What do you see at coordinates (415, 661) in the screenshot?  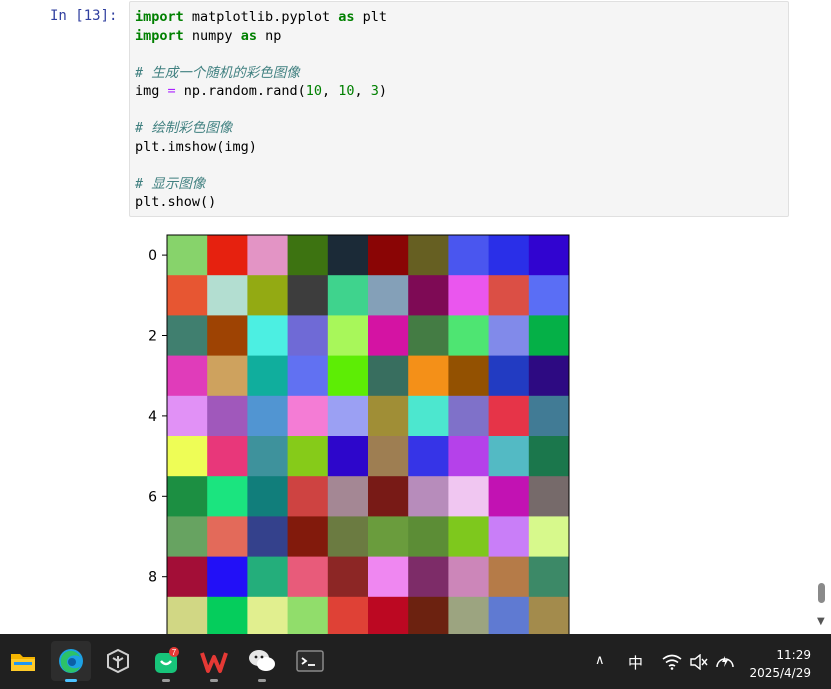 I see `windows-taskbar: 7 ∧ 中 11:29 2025/4/29` at bounding box center [415, 661].